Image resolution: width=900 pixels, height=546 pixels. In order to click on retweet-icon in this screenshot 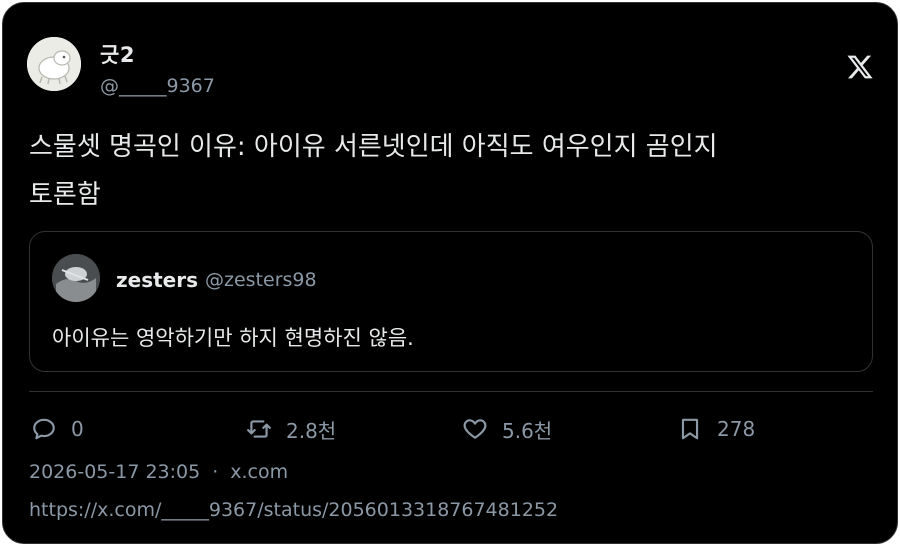, I will do `click(259, 429)`.